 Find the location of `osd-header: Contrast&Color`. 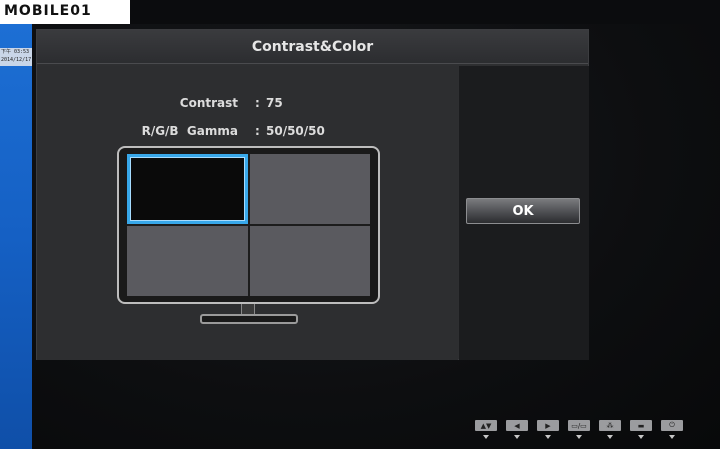

osd-header: Contrast&Color is located at coordinates (312, 47).